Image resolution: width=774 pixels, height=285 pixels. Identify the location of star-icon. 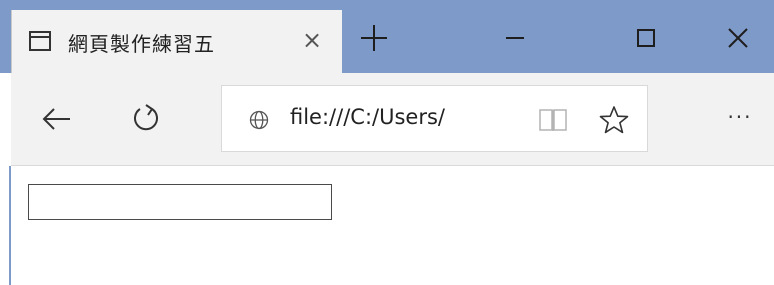
(614, 120).